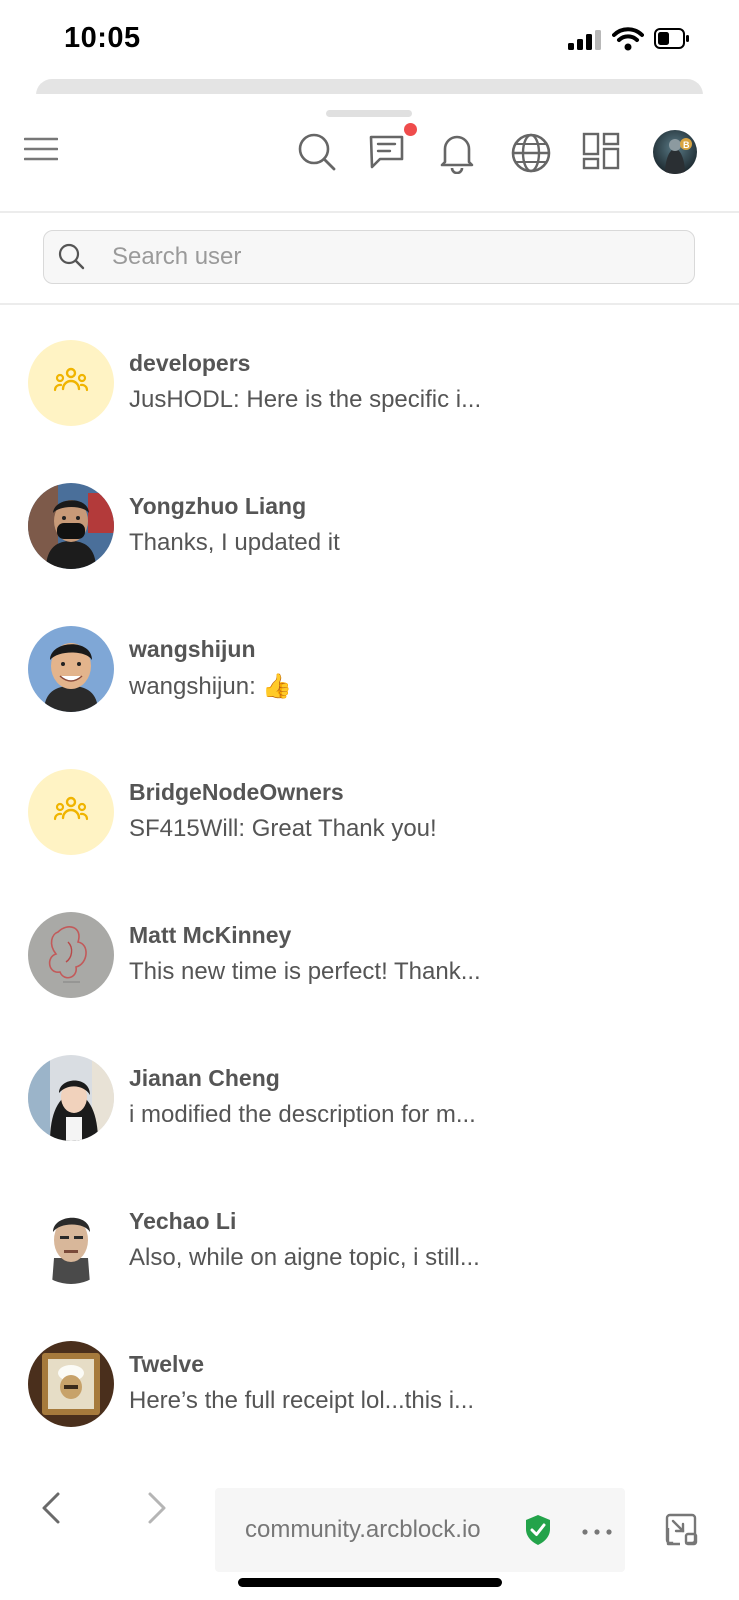 The width and height of the screenshot is (739, 1600). Describe the element at coordinates (369, 697) in the screenshot. I see `conversation-item: wangshijun wangshijun: 👍` at that location.